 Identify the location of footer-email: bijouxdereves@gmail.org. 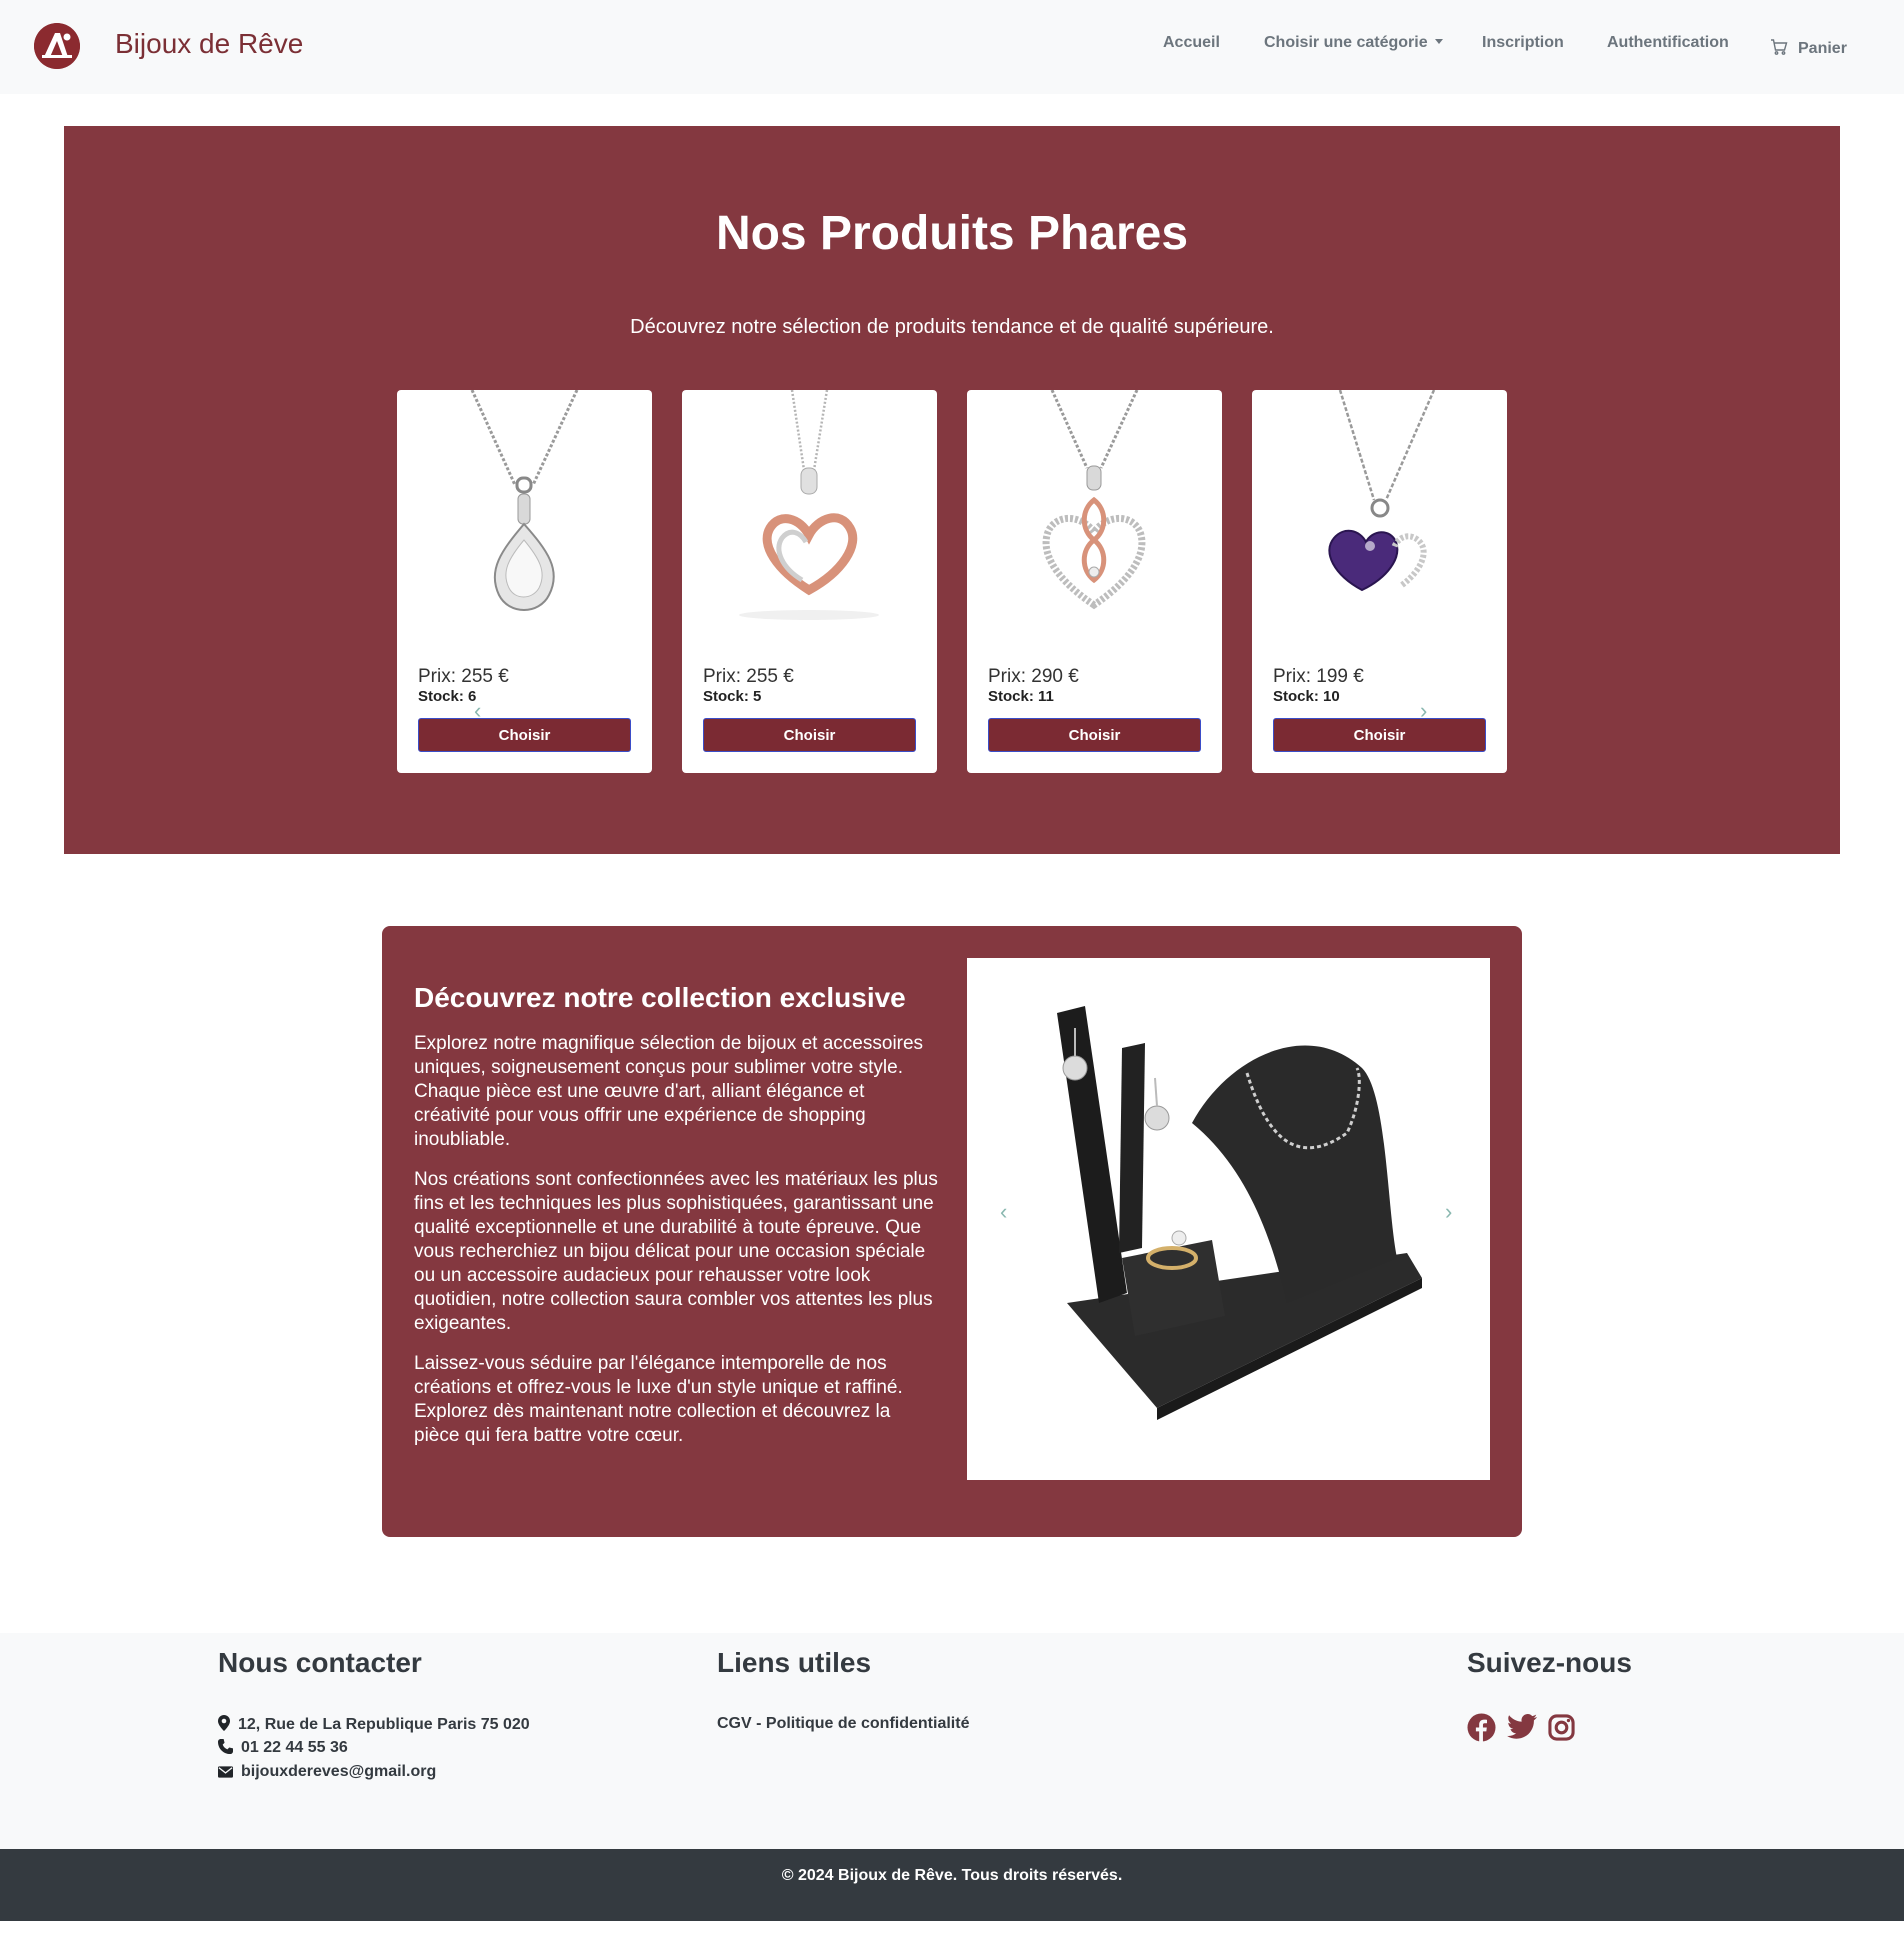
(327, 1772).